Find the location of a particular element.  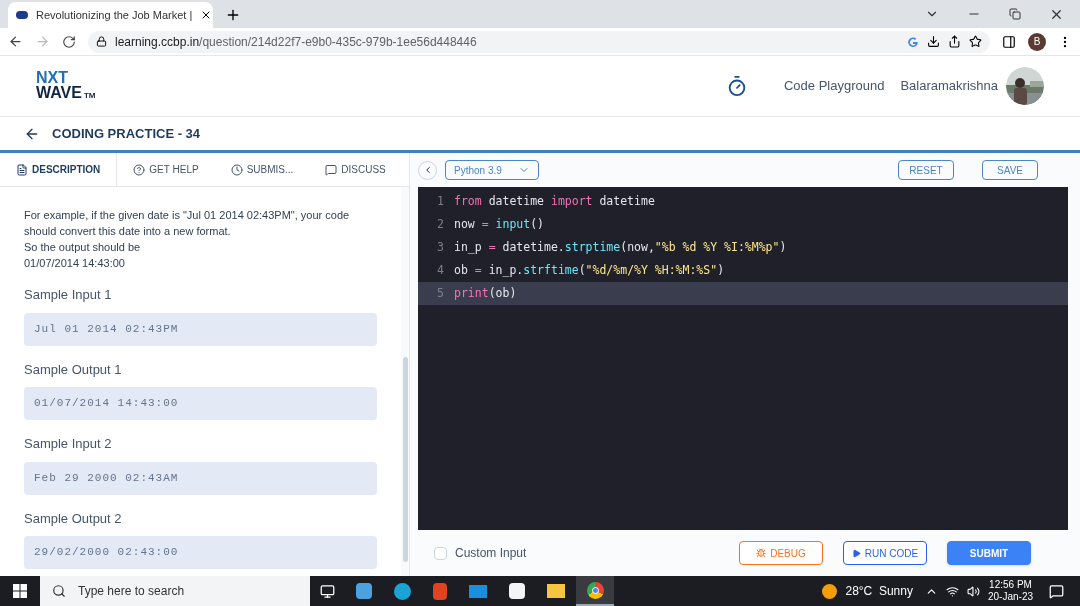

description-text: For example, if the given date is "Jul 01 2014 02:43PM", your code should convert this date into a new format. So the output should be 01/07/2014 14:43:00 is located at coordinates (187, 239).